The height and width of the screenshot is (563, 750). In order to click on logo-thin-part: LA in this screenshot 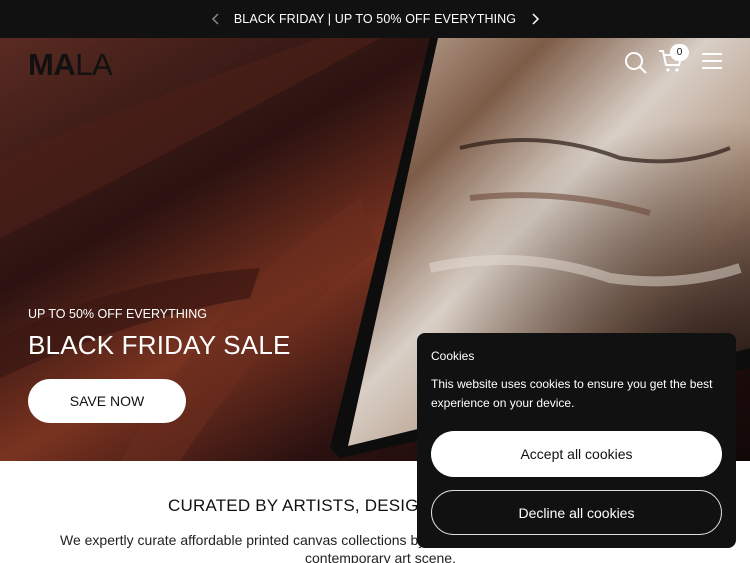, I will do `click(94, 64)`.